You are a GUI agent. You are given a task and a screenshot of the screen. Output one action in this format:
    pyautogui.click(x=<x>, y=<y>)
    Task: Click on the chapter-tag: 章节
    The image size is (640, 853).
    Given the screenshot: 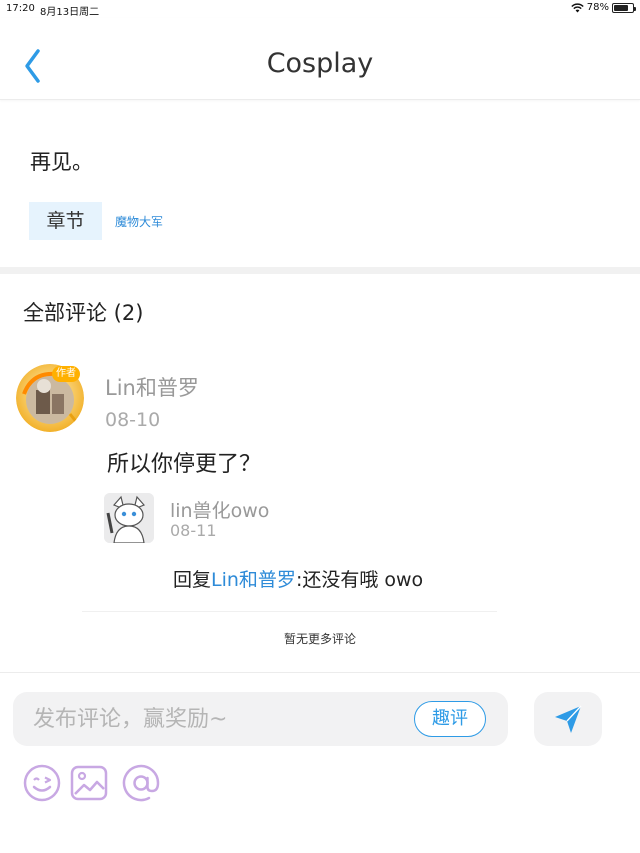 What is the action you would take?
    pyautogui.click(x=65, y=221)
    